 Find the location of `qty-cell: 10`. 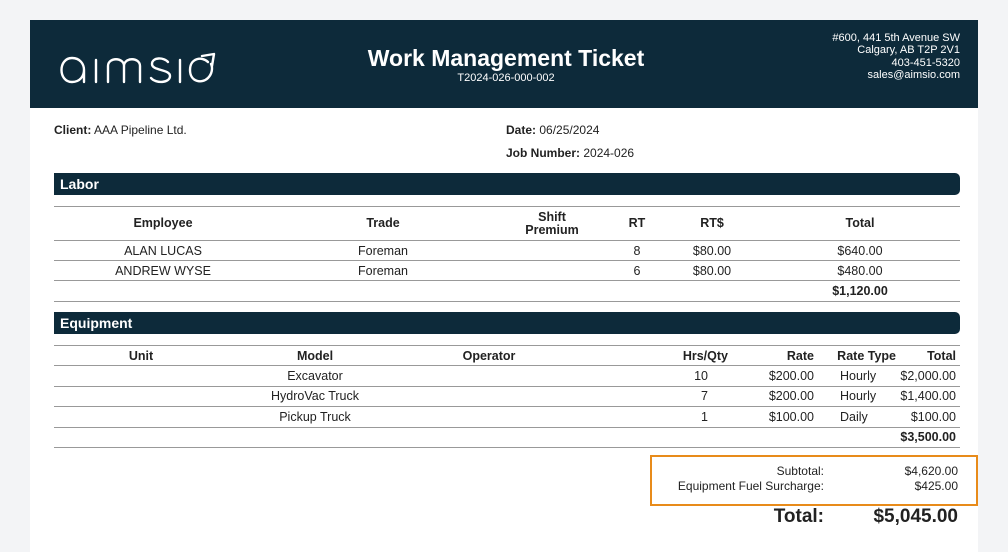

qty-cell: 10 is located at coordinates (656, 376).